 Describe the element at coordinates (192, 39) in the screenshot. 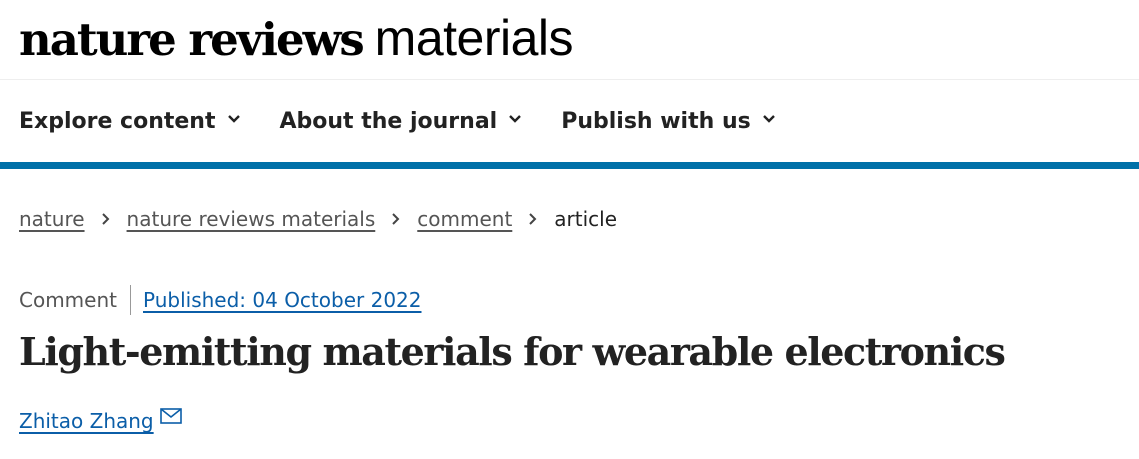

I see `logo-bold-text: nature reviews` at that location.